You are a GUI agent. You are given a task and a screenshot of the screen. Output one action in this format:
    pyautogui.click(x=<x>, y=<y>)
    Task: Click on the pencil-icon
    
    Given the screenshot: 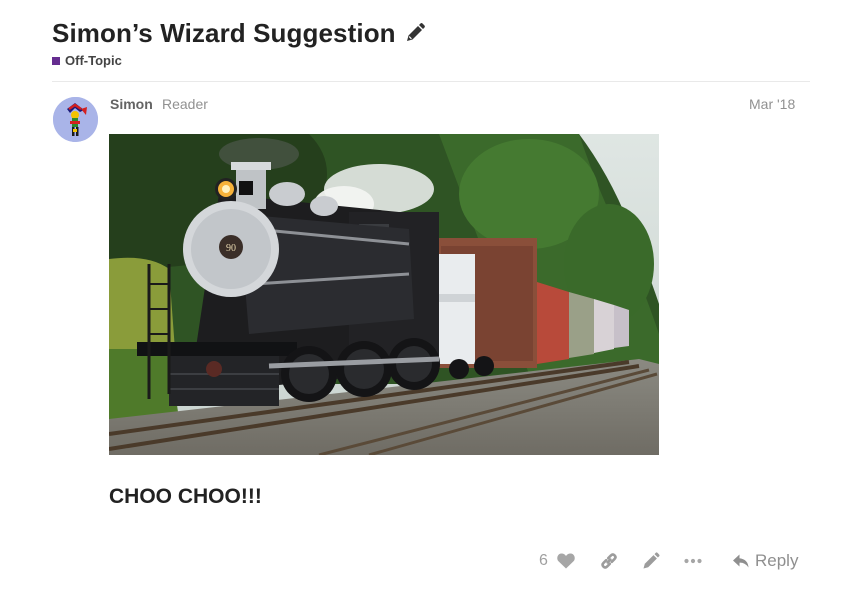 What is the action you would take?
    pyautogui.click(x=415, y=33)
    